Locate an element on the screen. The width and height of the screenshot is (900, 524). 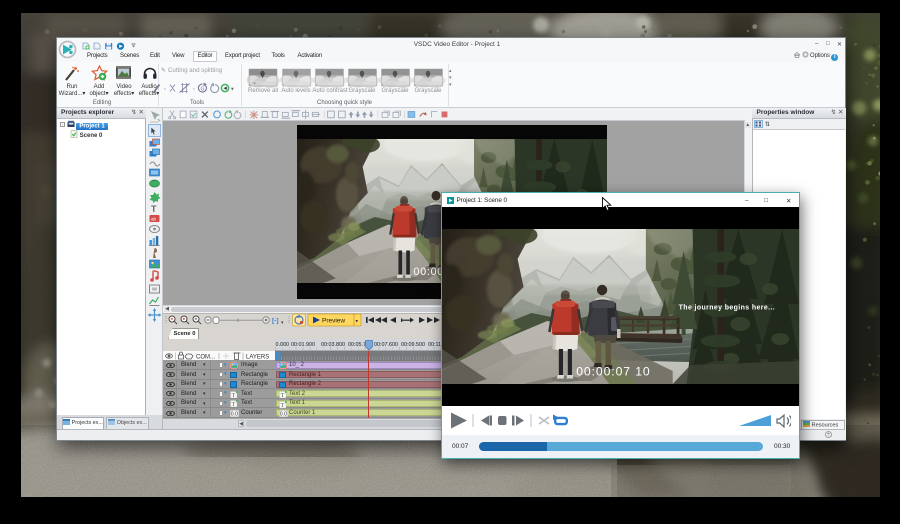
svg-text: LAYERS is located at coordinates (257, 357).